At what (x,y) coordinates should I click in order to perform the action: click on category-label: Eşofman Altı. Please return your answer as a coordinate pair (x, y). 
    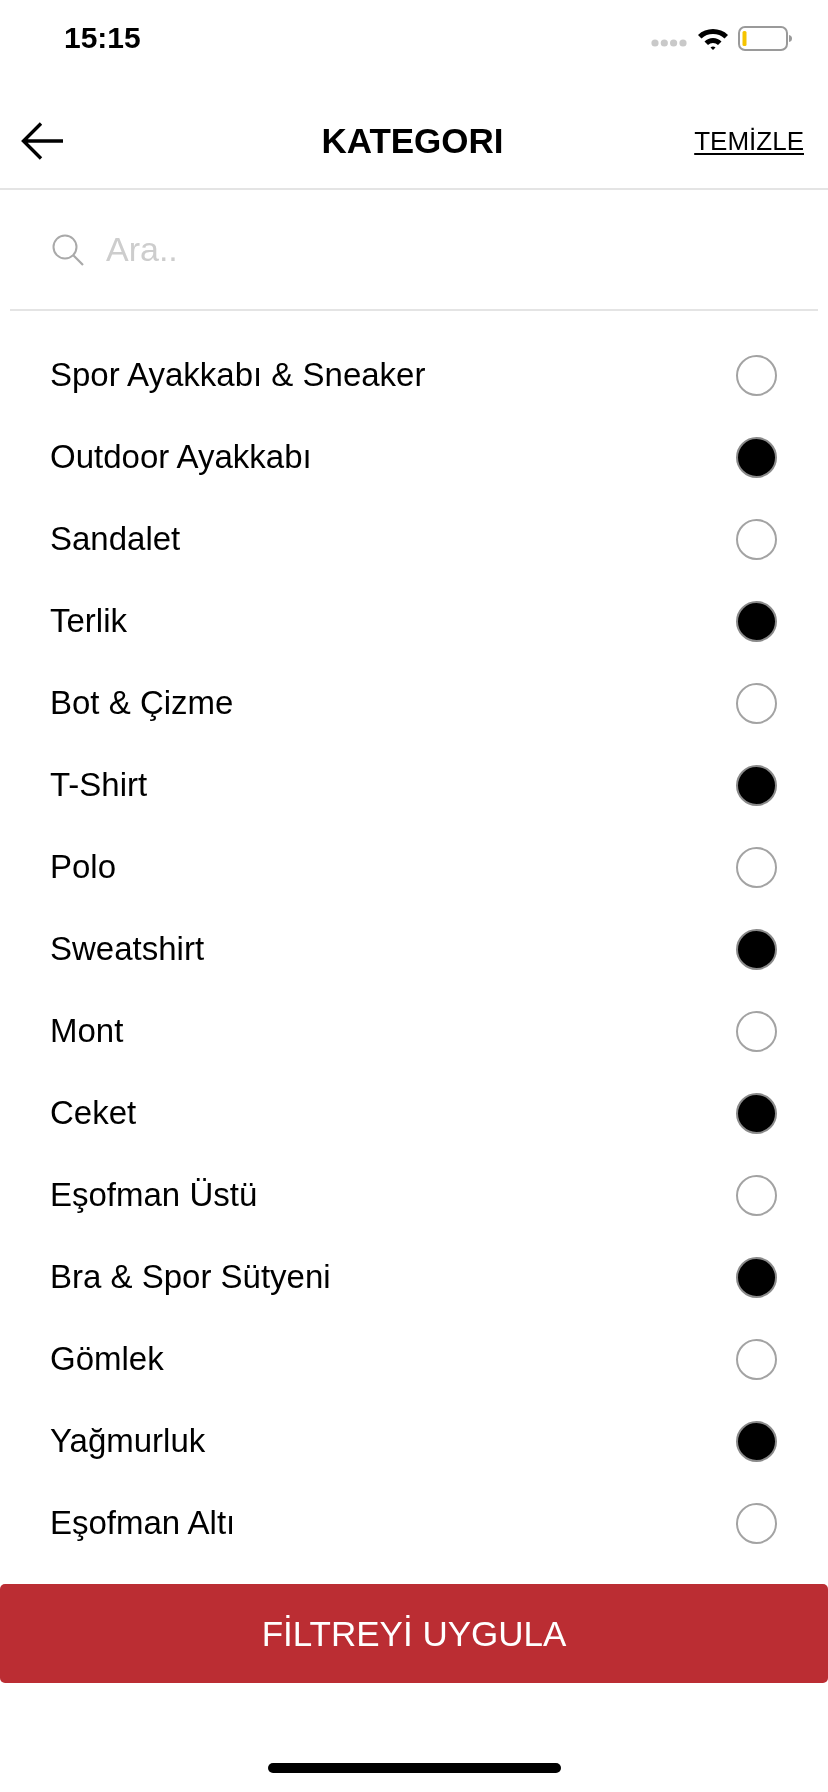
    Looking at the image, I should click on (143, 1523).